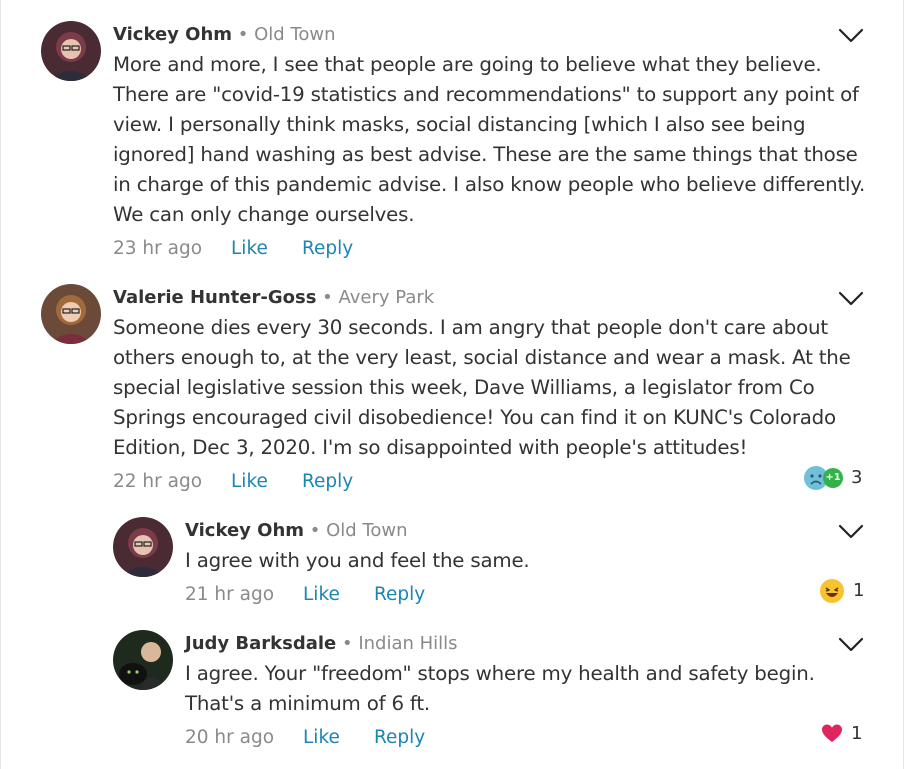 The width and height of the screenshot is (904, 769). What do you see at coordinates (357, 560) in the screenshot?
I see `comment-text: I agree with you and feel the same.` at bounding box center [357, 560].